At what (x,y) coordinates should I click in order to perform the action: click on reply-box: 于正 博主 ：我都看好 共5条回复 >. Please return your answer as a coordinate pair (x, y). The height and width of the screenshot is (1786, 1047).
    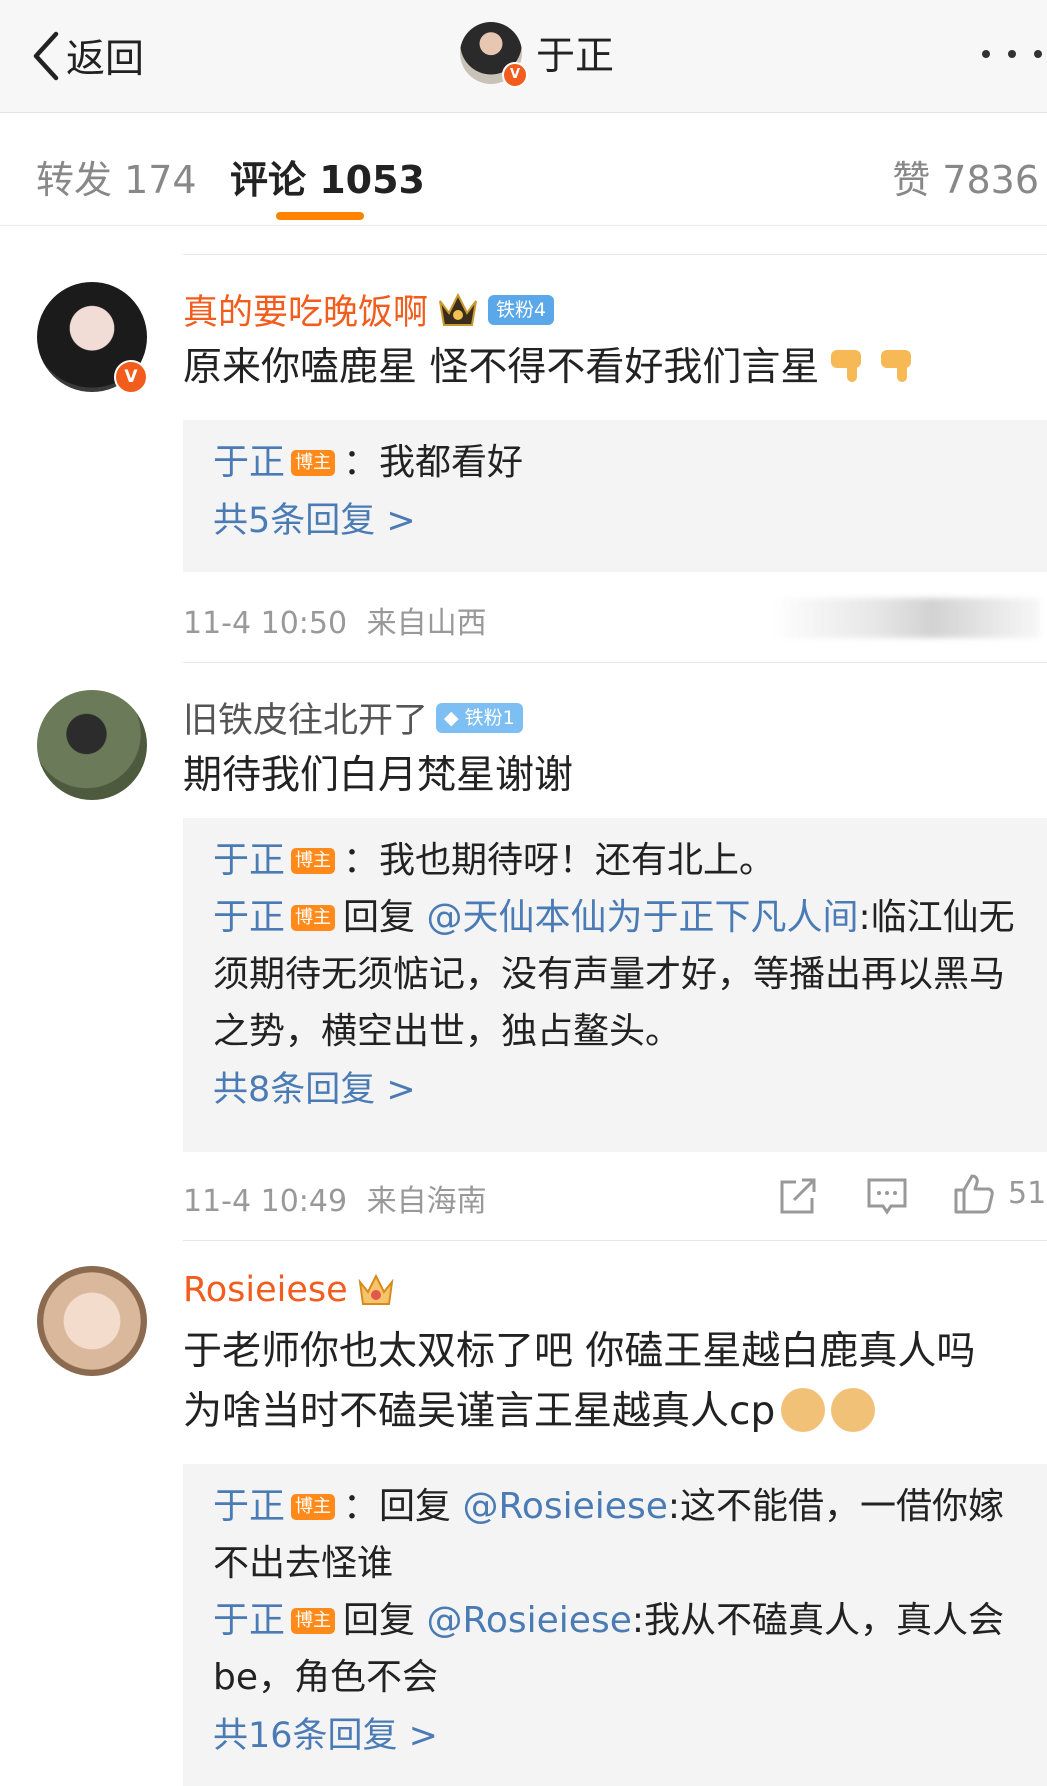
    Looking at the image, I should click on (615, 496).